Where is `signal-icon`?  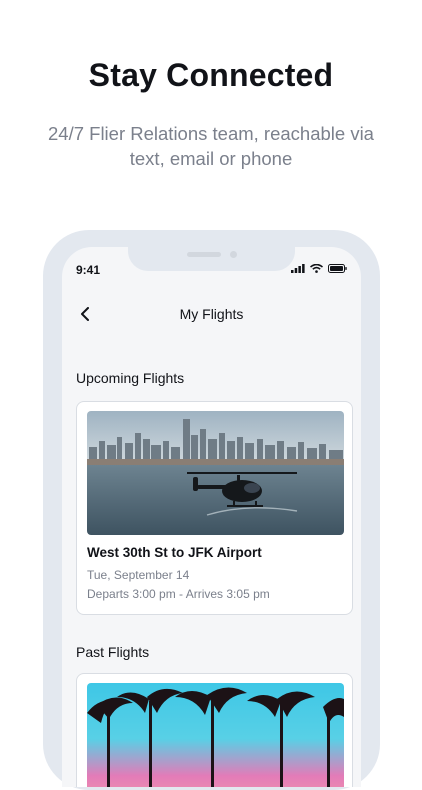
signal-icon is located at coordinates (298, 268).